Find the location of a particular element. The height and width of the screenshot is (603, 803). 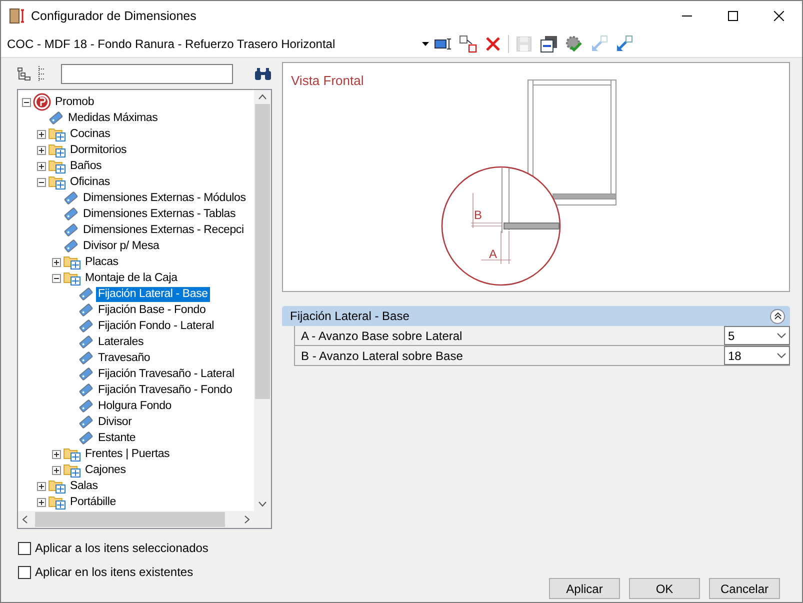

horizontal-scrollbar is located at coordinates (136, 519).